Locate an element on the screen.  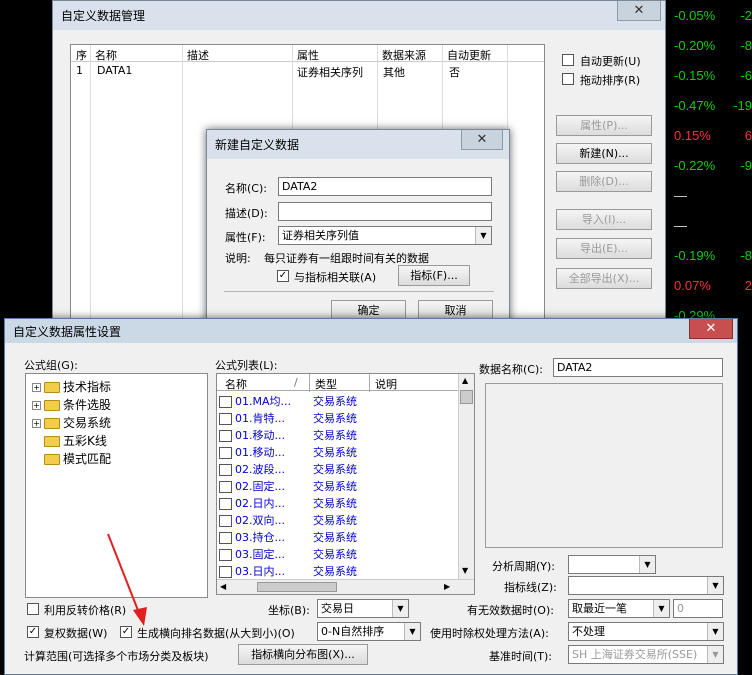
quote-row: -0.15% -6 is located at coordinates (710, 78).